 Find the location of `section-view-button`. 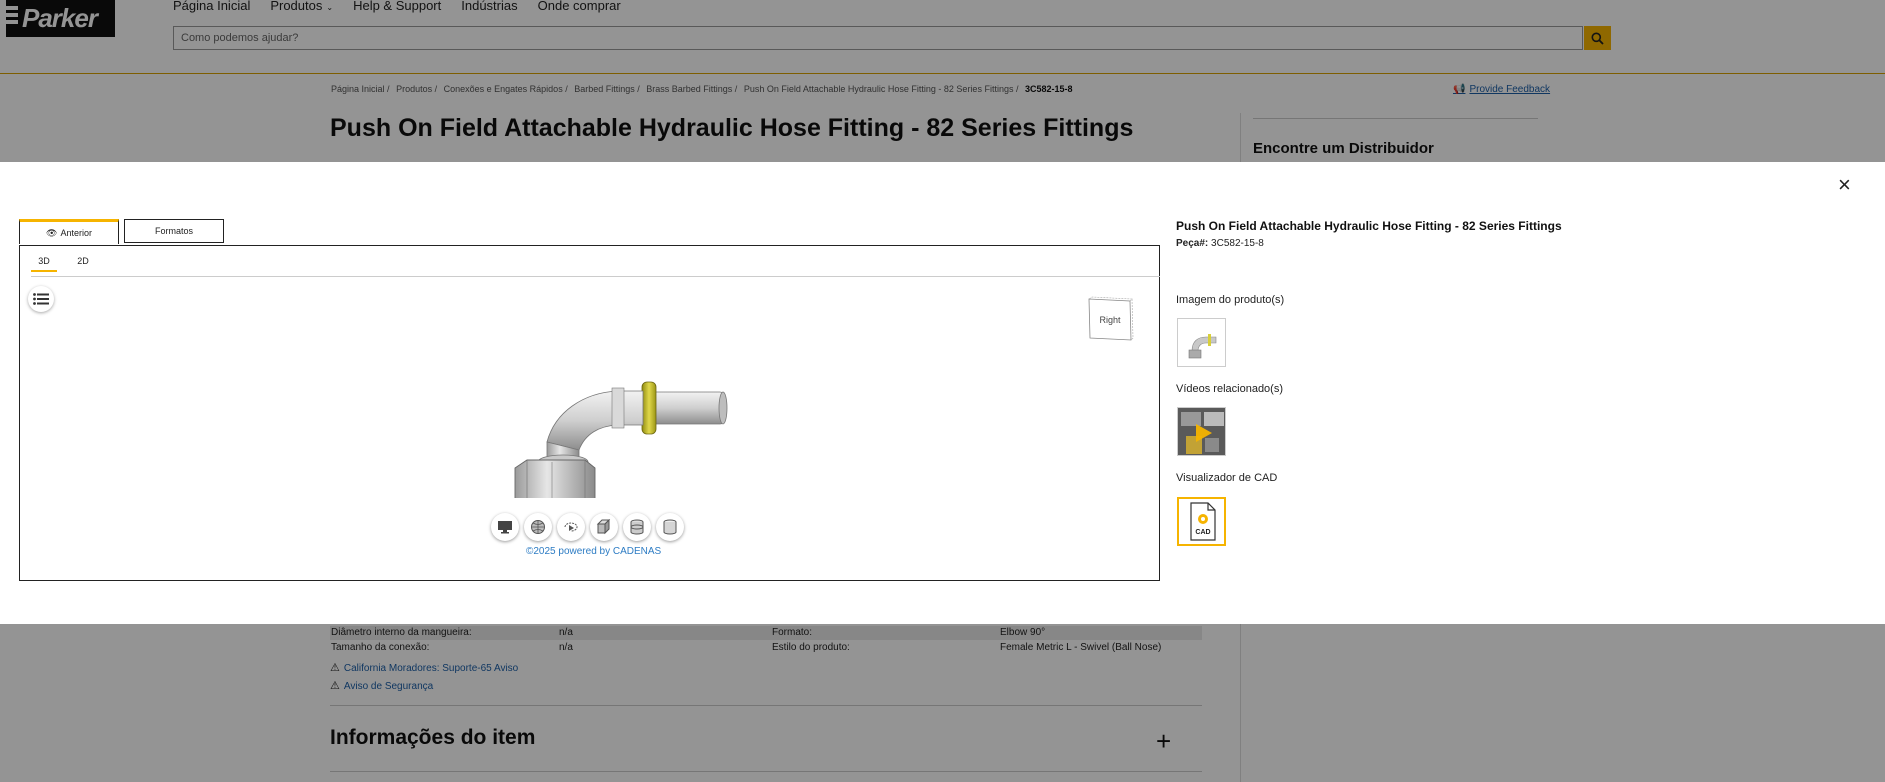

section-view-button is located at coordinates (637, 527).